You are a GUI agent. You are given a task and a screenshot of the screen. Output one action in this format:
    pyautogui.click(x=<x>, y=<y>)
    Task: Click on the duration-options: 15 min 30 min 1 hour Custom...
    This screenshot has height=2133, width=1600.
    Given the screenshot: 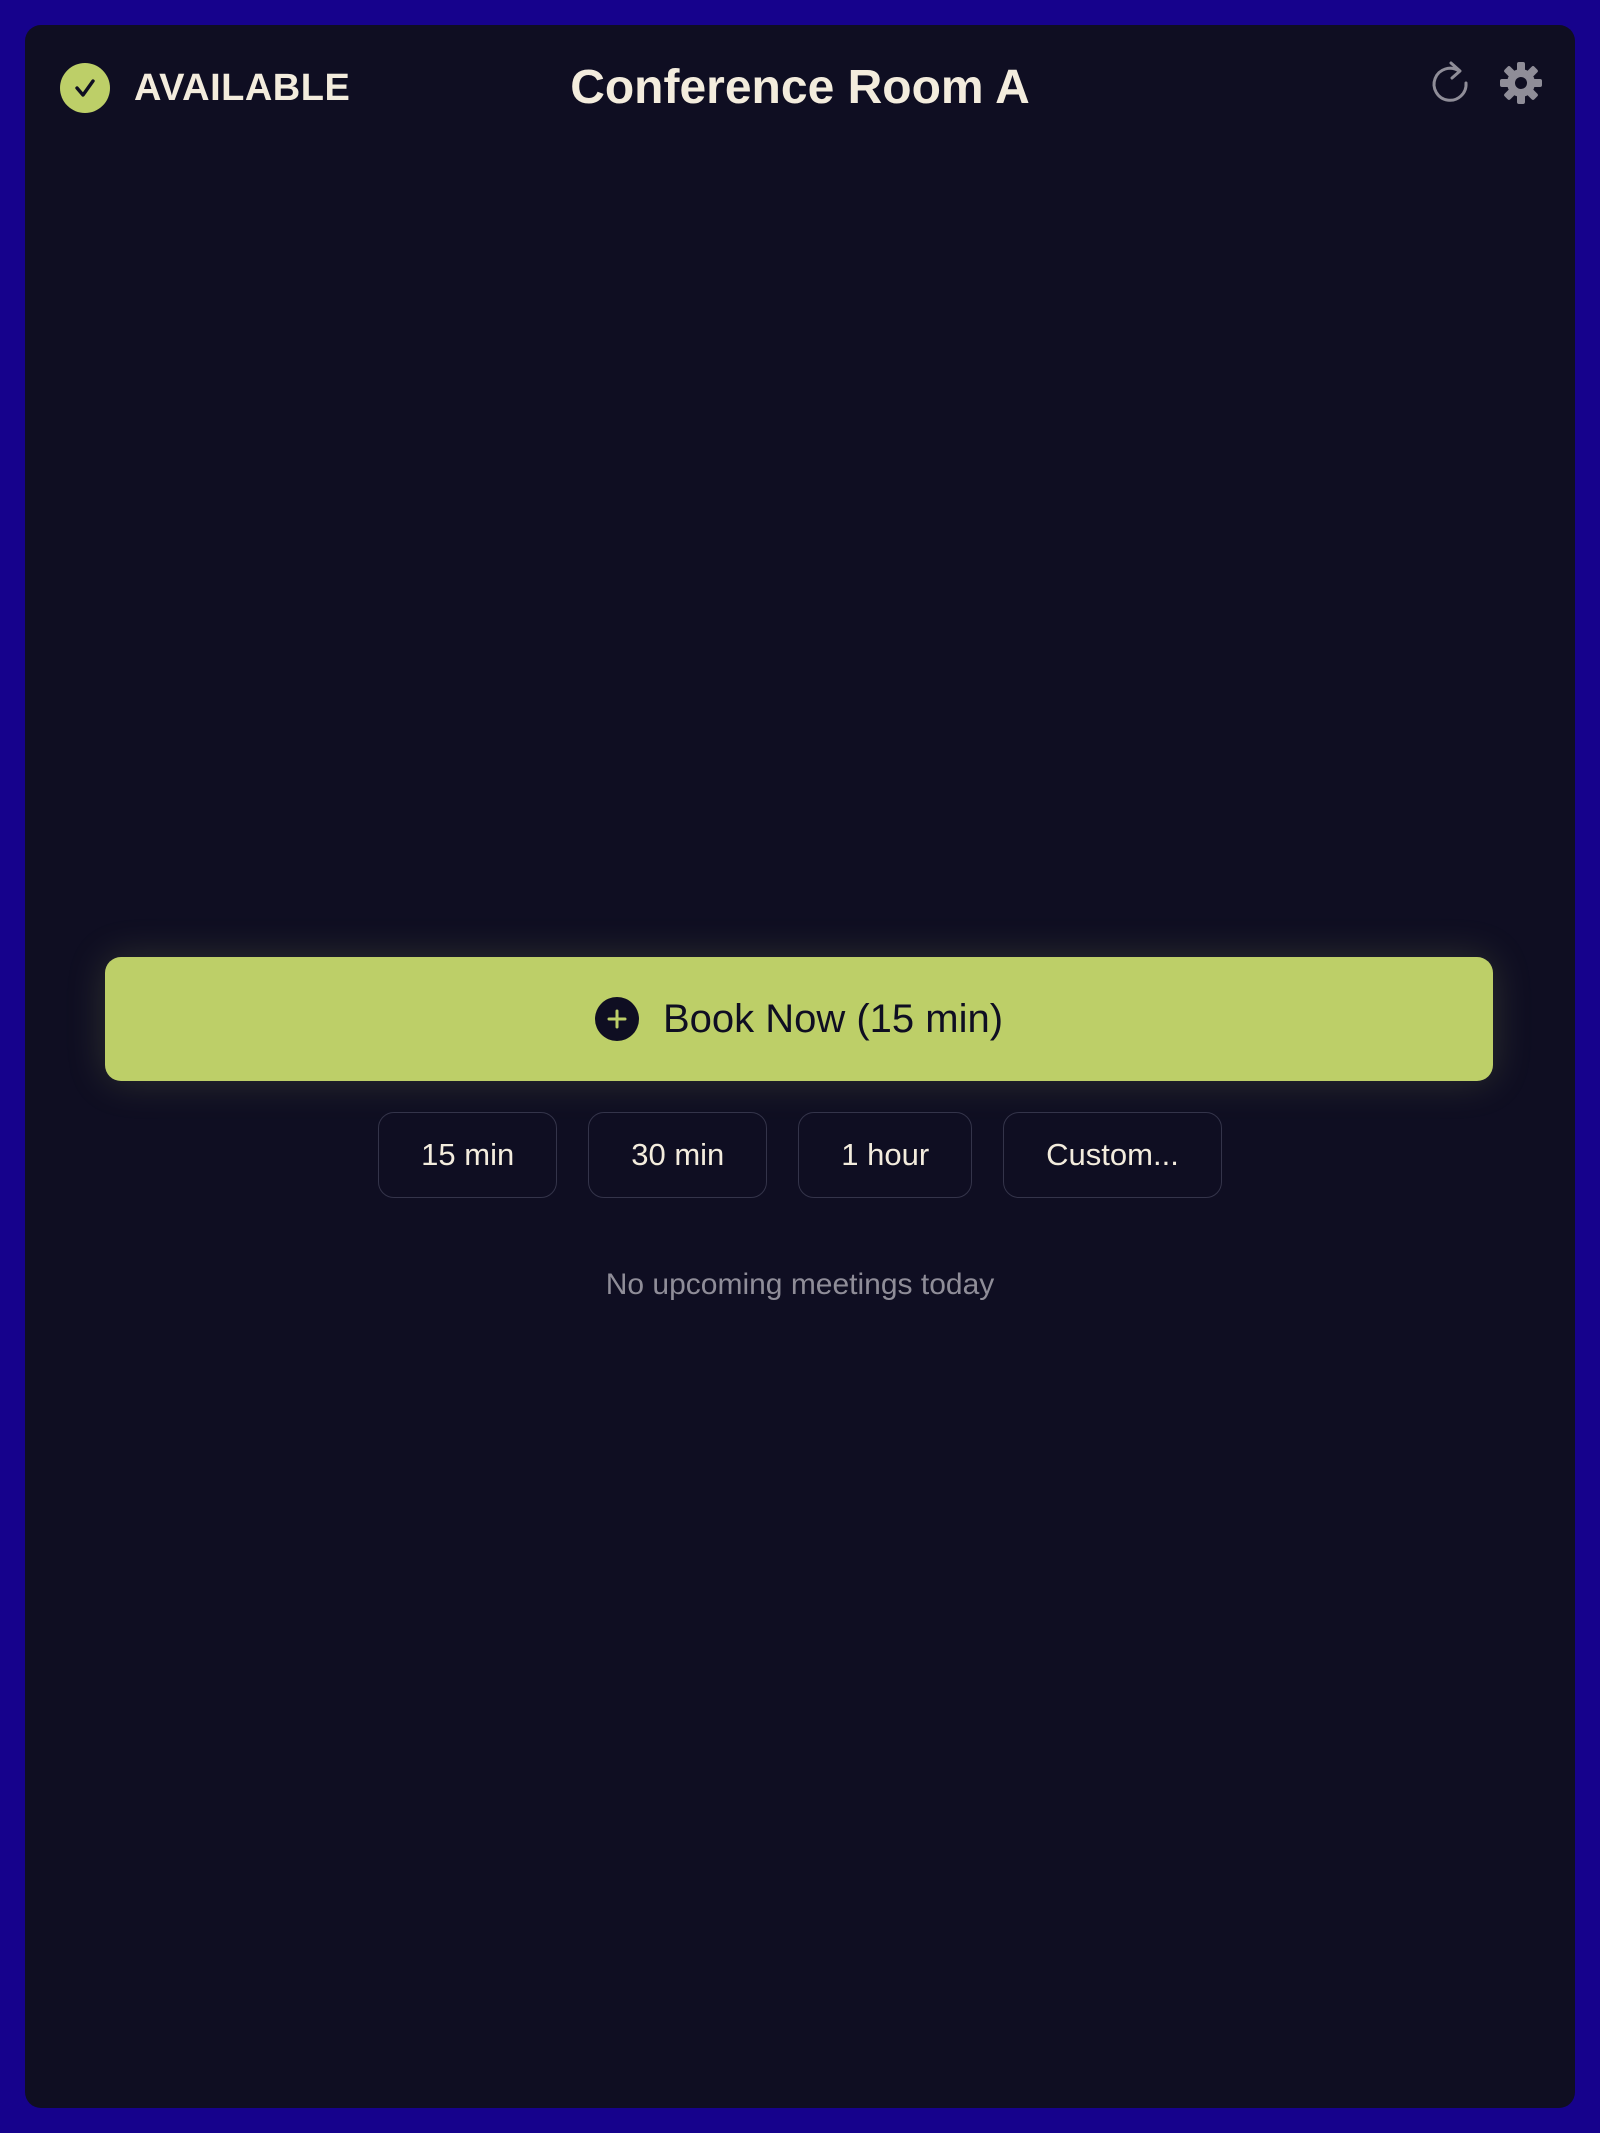 What is the action you would take?
    pyautogui.click(x=800, y=1155)
    